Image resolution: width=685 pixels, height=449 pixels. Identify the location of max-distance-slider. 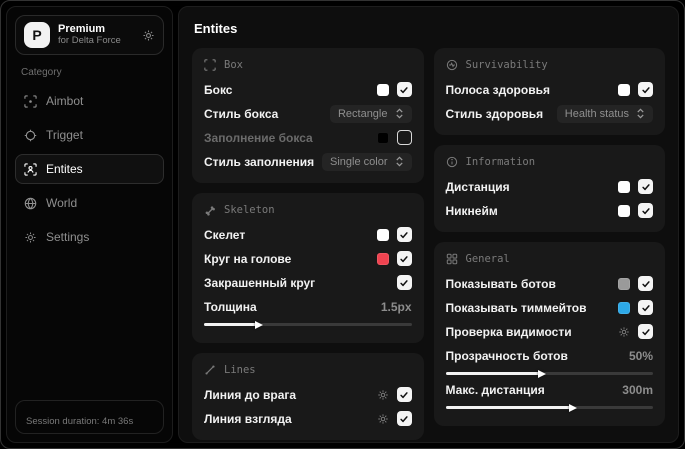
(549, 407).